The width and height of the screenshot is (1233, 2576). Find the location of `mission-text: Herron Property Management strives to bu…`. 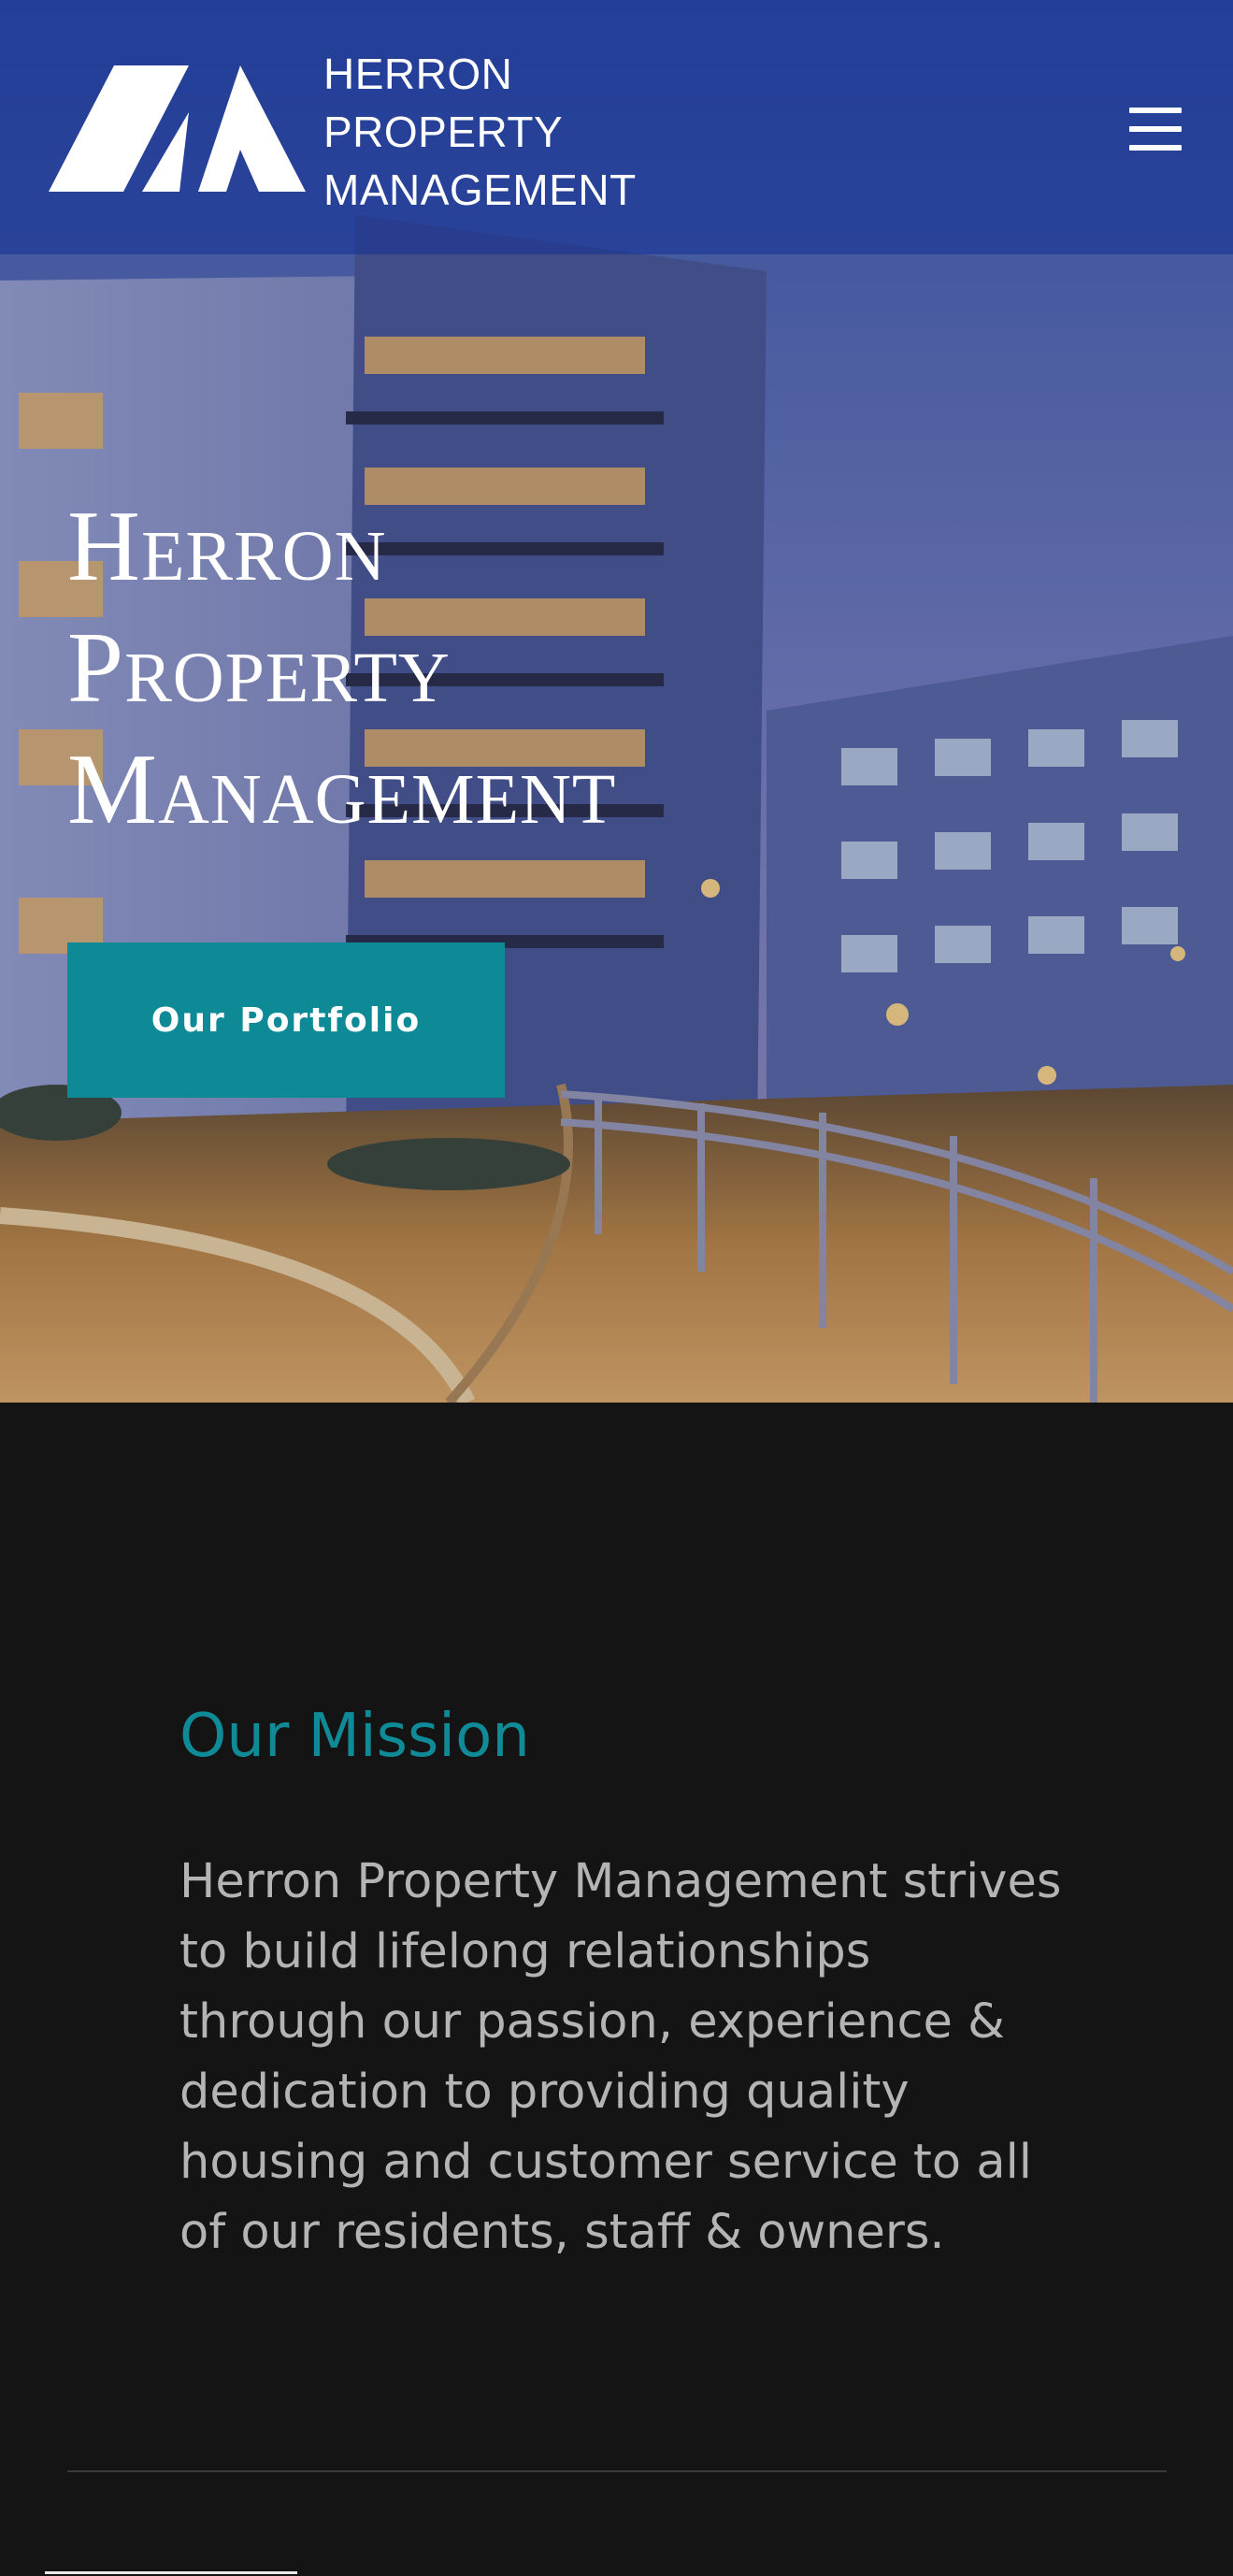

mission-text: Herron Property Management strives to bu… is located at coordinates (628, 2057).